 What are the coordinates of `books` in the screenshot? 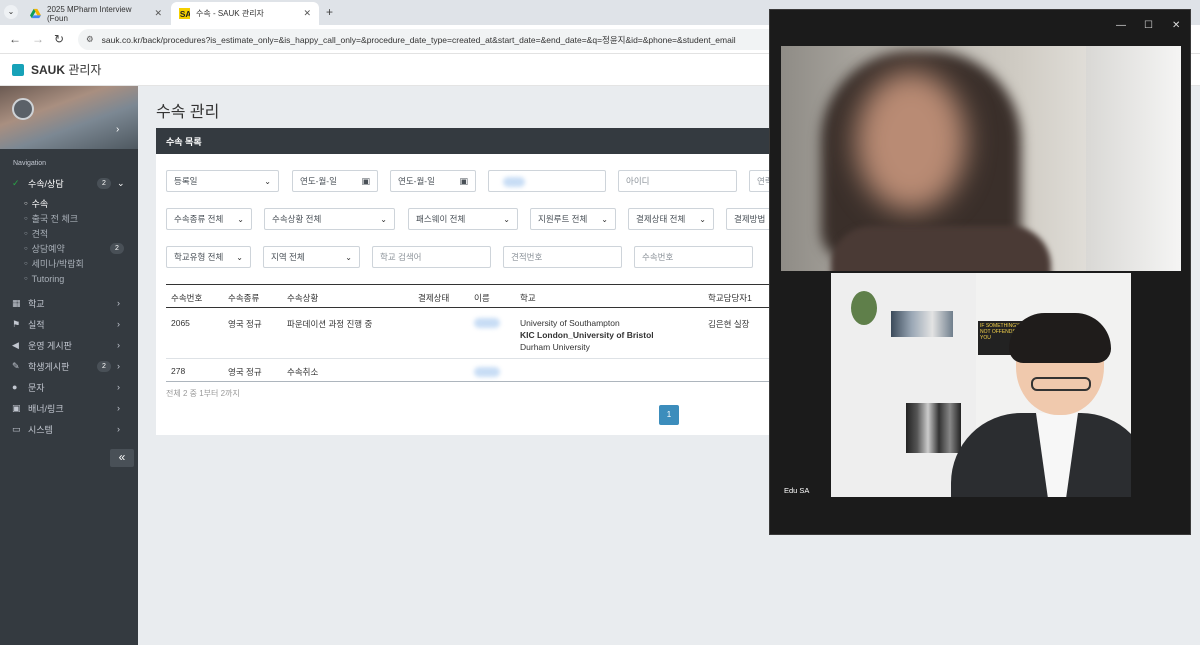 It's located at (933, 428).